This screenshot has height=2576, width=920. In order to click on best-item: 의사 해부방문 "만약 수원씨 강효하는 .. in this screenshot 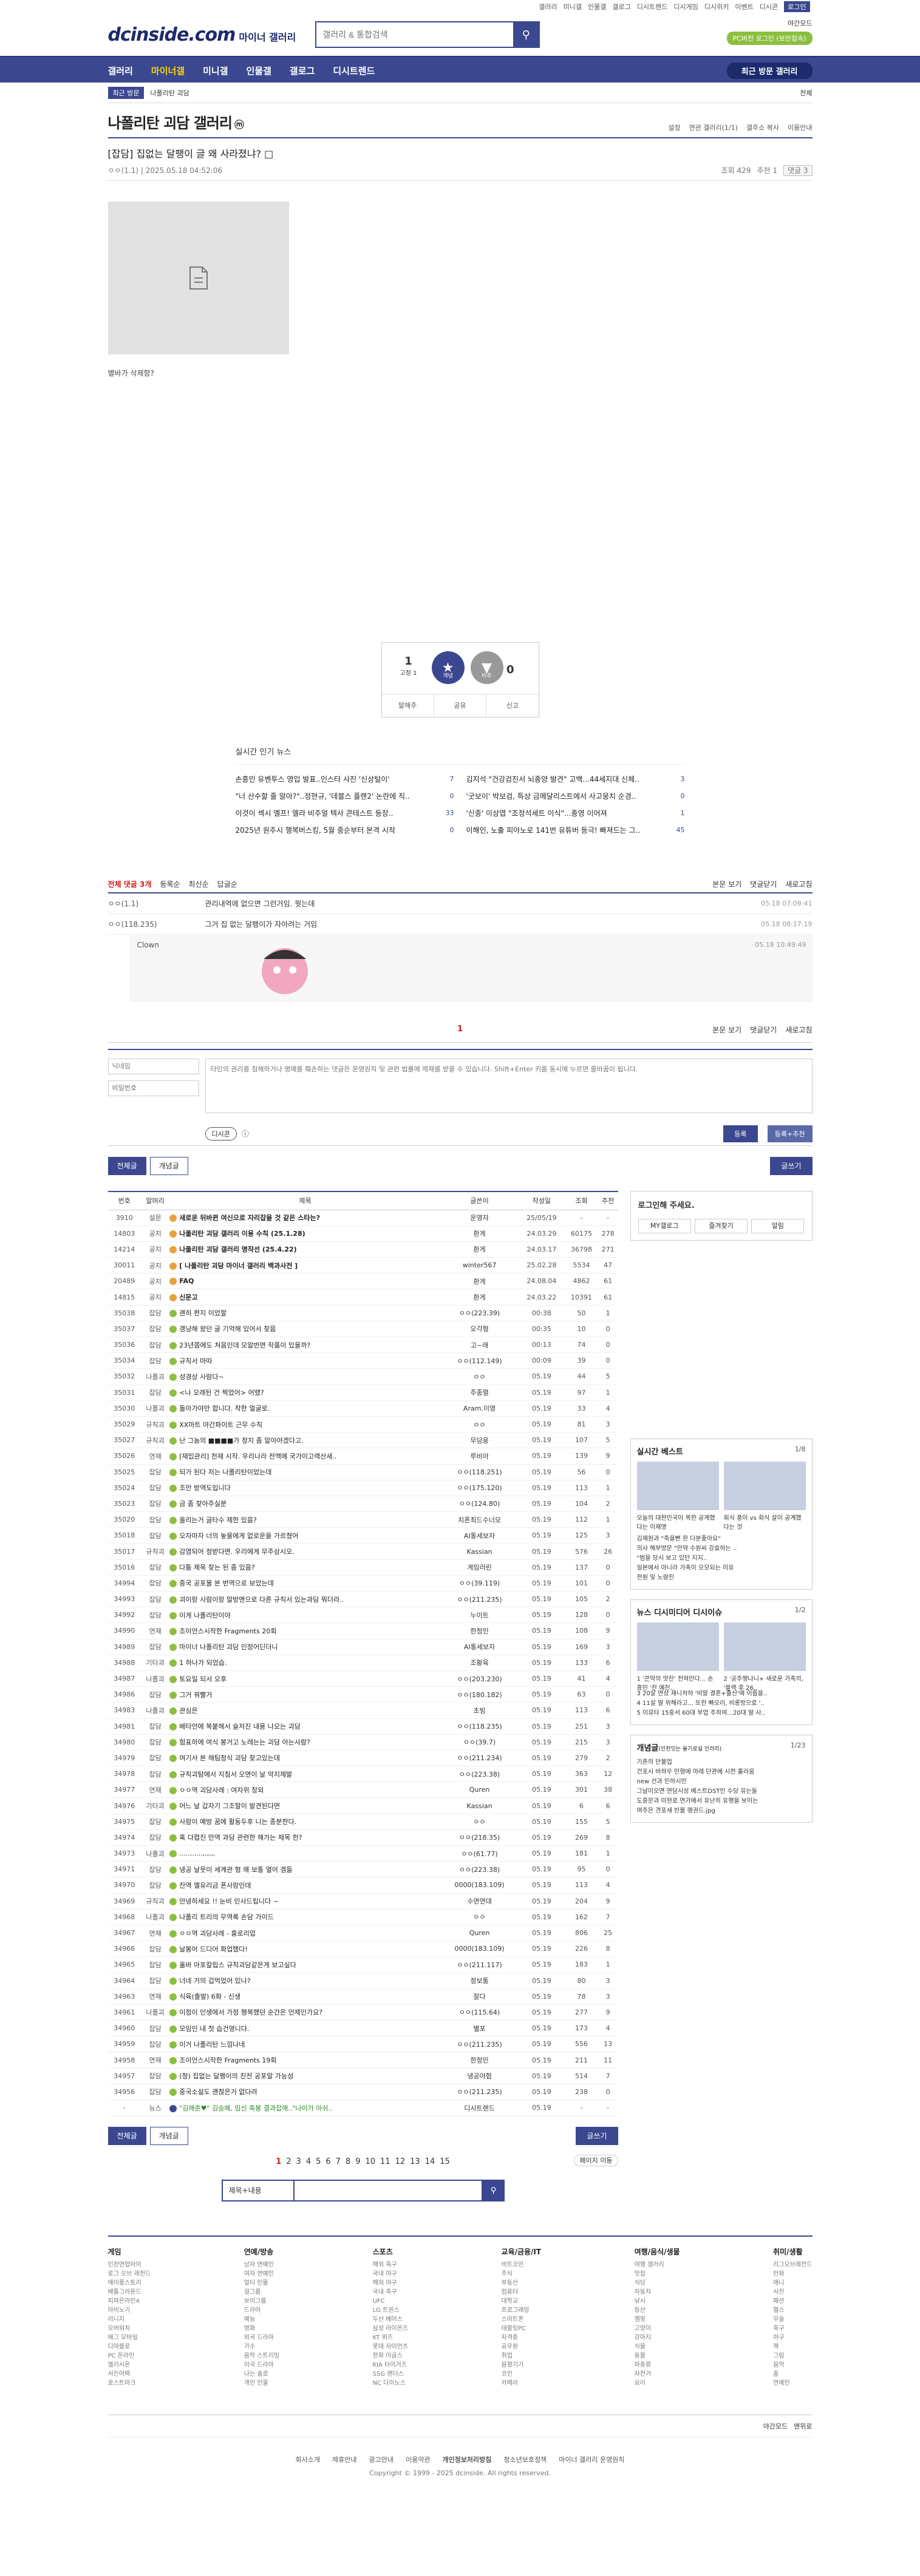, I will do `click(722, 1549)`.